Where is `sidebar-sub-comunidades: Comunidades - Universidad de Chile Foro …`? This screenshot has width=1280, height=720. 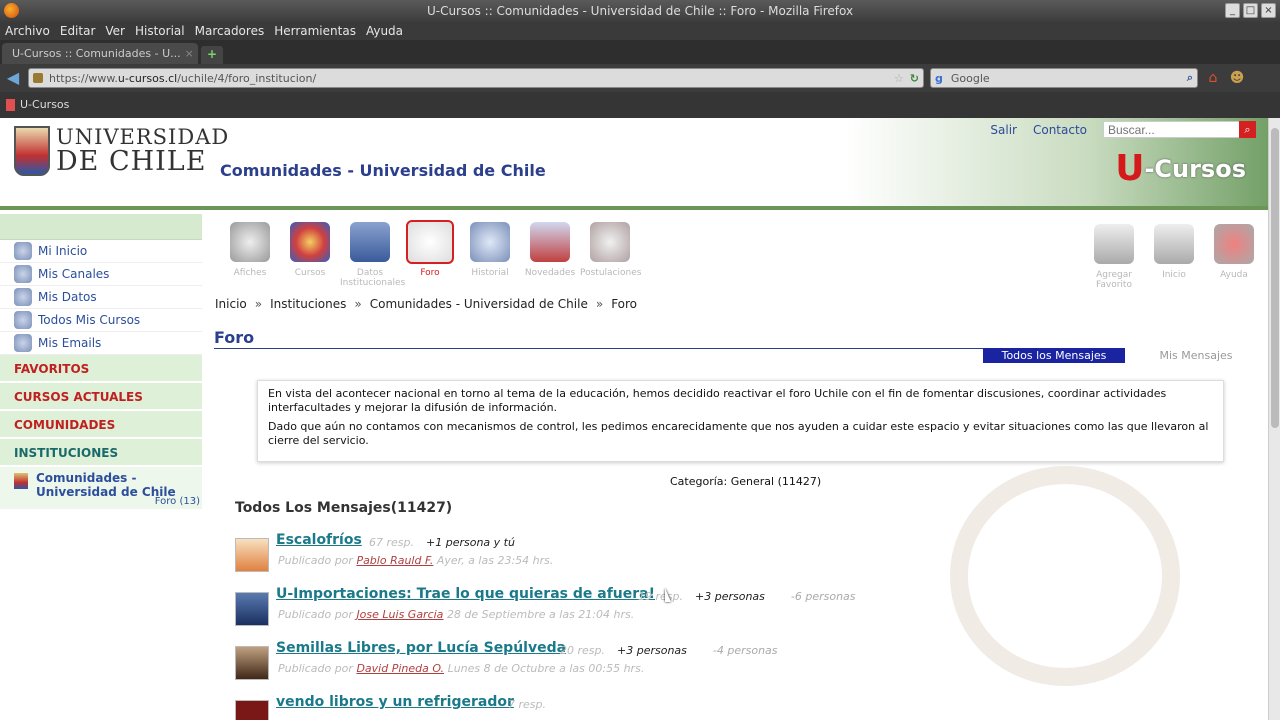 sidebar-sub-comunidades: Comunidades - Universidad de Chile Foro … is located at coordinates (101, 488).